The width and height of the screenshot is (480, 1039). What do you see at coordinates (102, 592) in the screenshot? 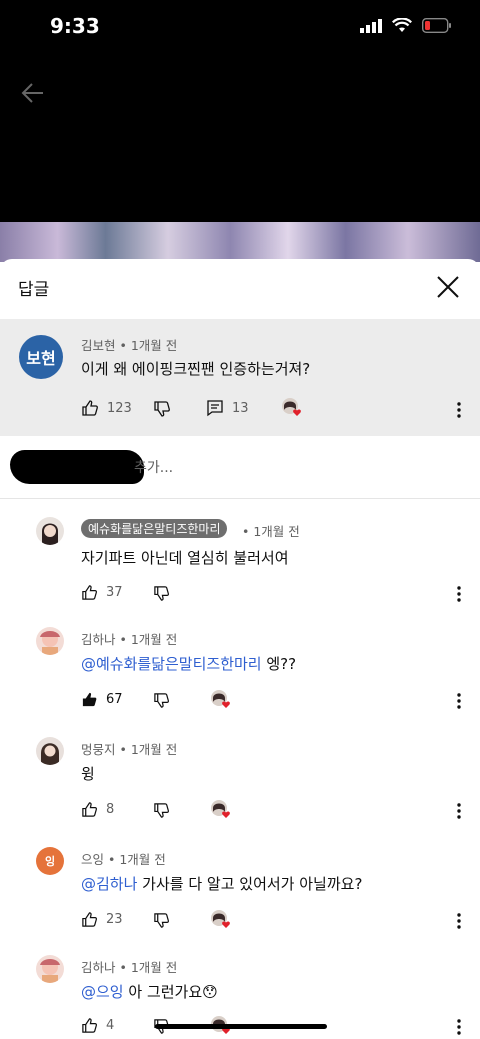
I see `like-button: 37` at bounding box center [102, 592].